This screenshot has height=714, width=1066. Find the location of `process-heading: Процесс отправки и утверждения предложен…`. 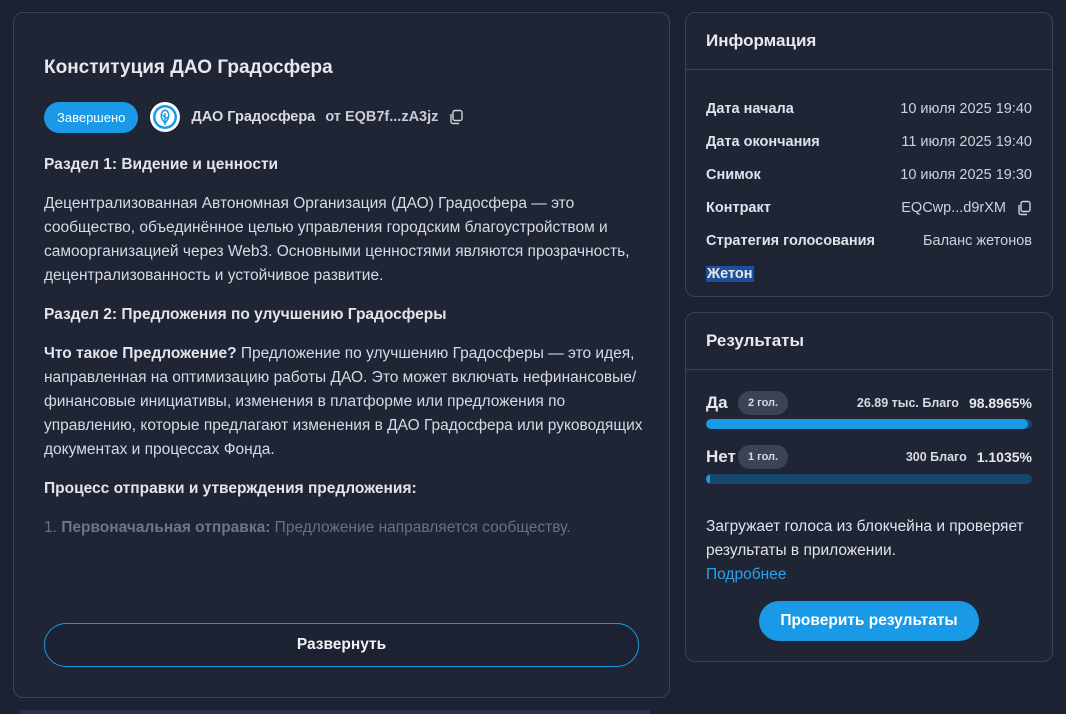

process-heading: Процесс отправки и утверждения предложен… is located at coordinates (230, 488).